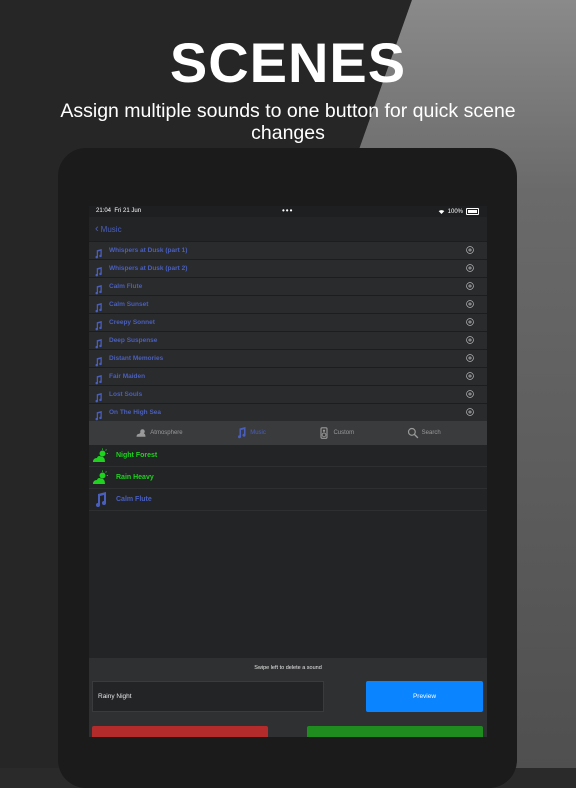 The height and width of the screenshot is (788, 576). I want to click on scene-sound-item: Rain Heavy, so click(288, 478).